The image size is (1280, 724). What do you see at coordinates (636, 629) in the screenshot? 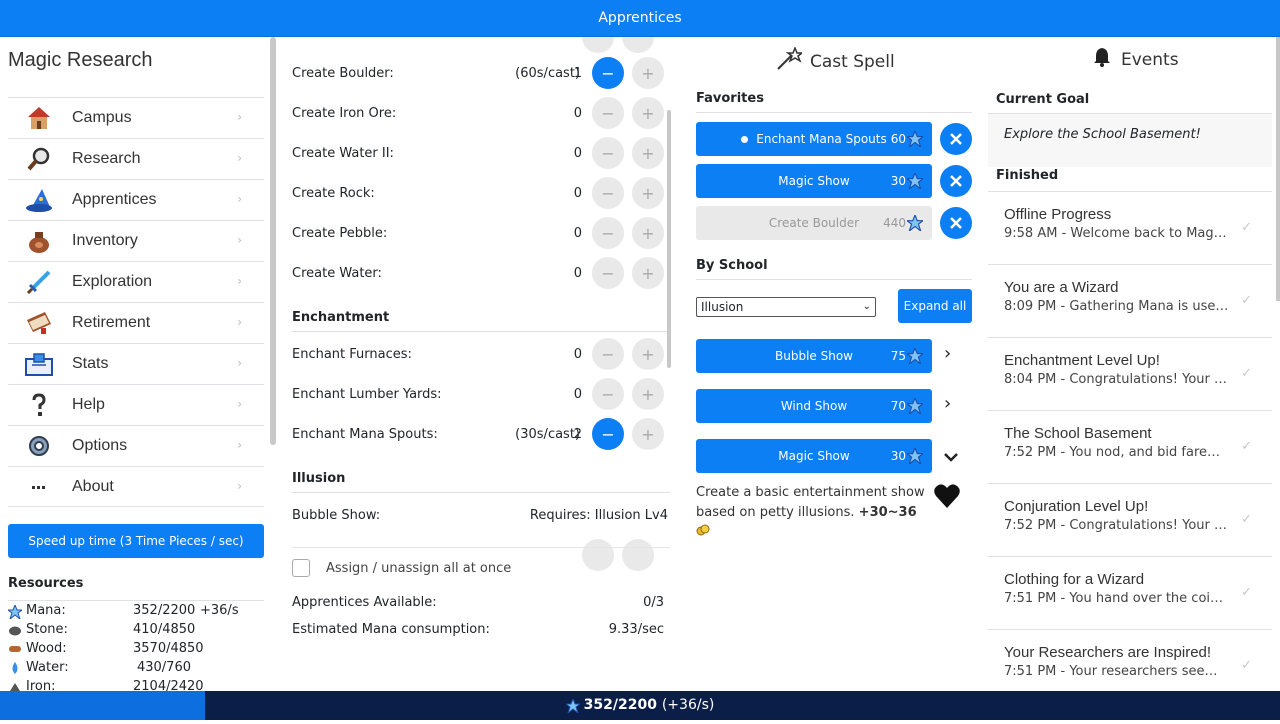
I see `mana-consumption-value: 9.33/sec` at bounding box center [636, 629].